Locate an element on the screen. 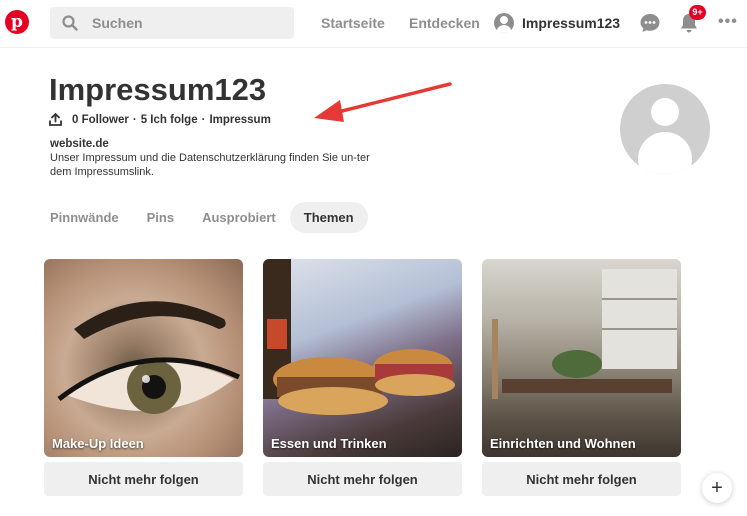 The height and width of the screenshot is (516, 747). profile-nav-username: Impressum123 is located at coordinates (571, 23).